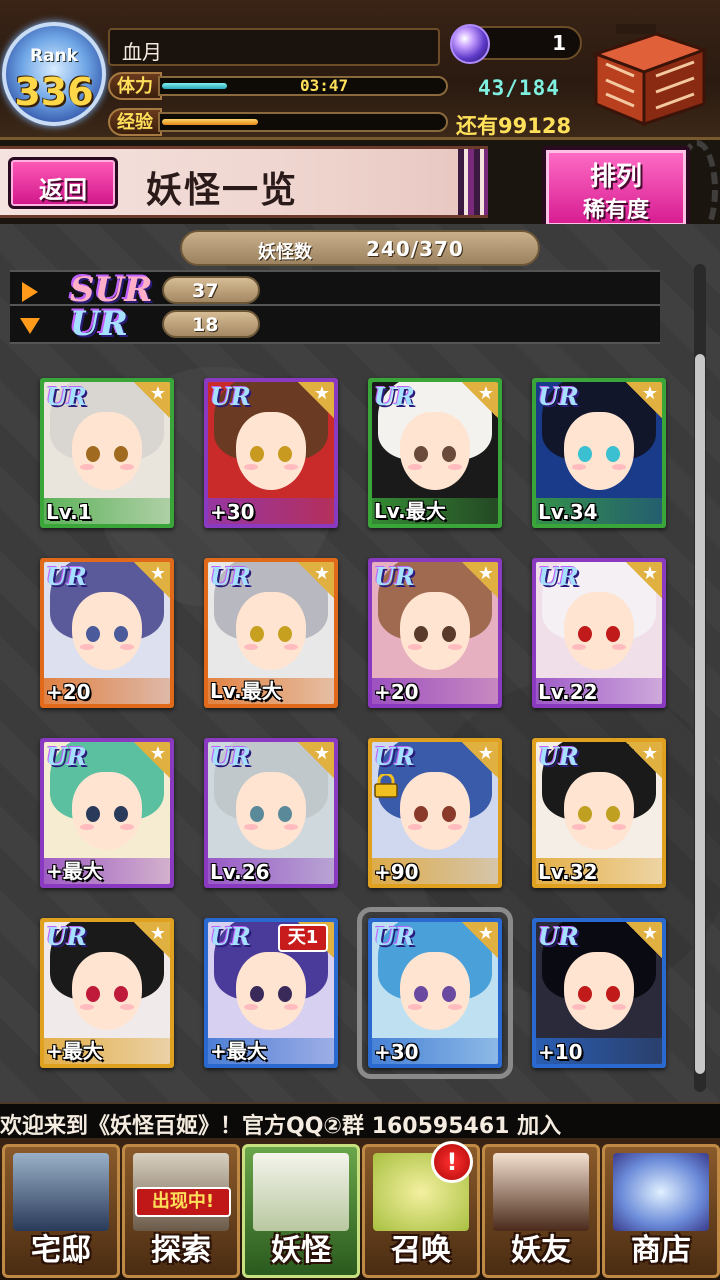 This screenshot has height=1280, width=720. What do you see at coordinates (183, 1202) in the screenshot?
I see `nav-sublabel: 出现中!` at bounding box center [183, 1202].